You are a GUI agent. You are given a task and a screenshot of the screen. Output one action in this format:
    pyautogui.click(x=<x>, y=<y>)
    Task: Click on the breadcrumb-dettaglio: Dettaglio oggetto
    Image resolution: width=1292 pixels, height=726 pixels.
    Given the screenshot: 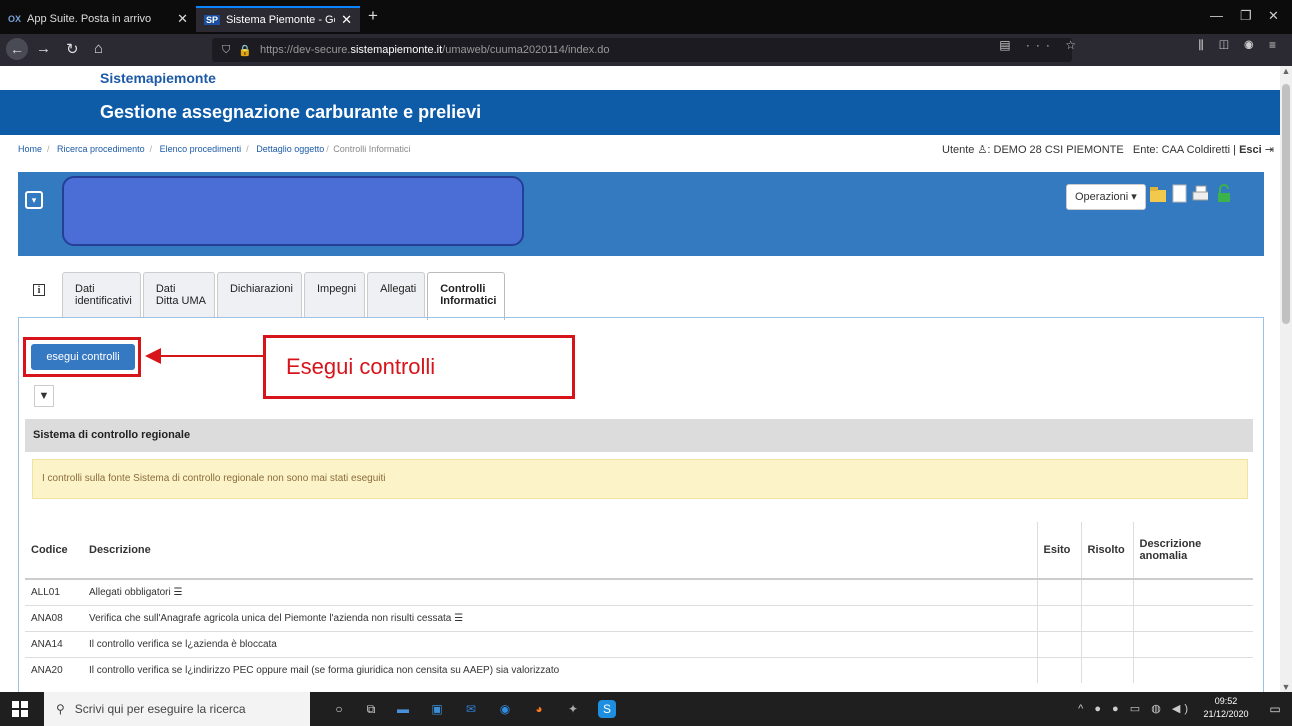 What is the action you would take?
    pyautogui.click(x=290, y=149)
    